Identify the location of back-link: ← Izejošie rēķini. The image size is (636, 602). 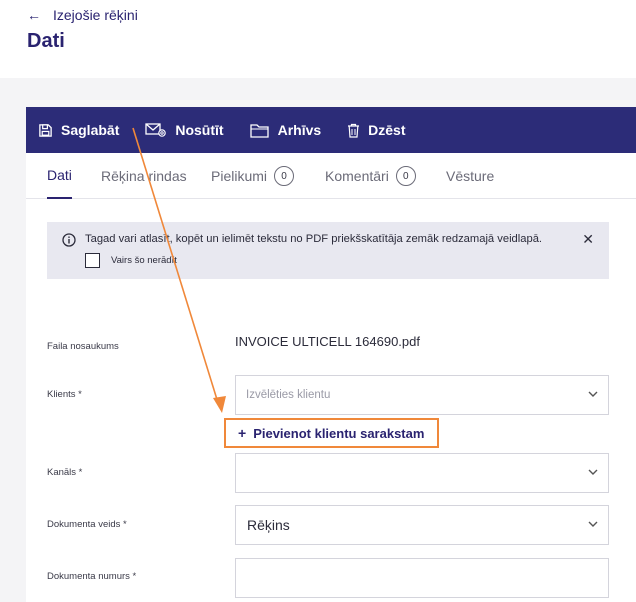
(82, 15).